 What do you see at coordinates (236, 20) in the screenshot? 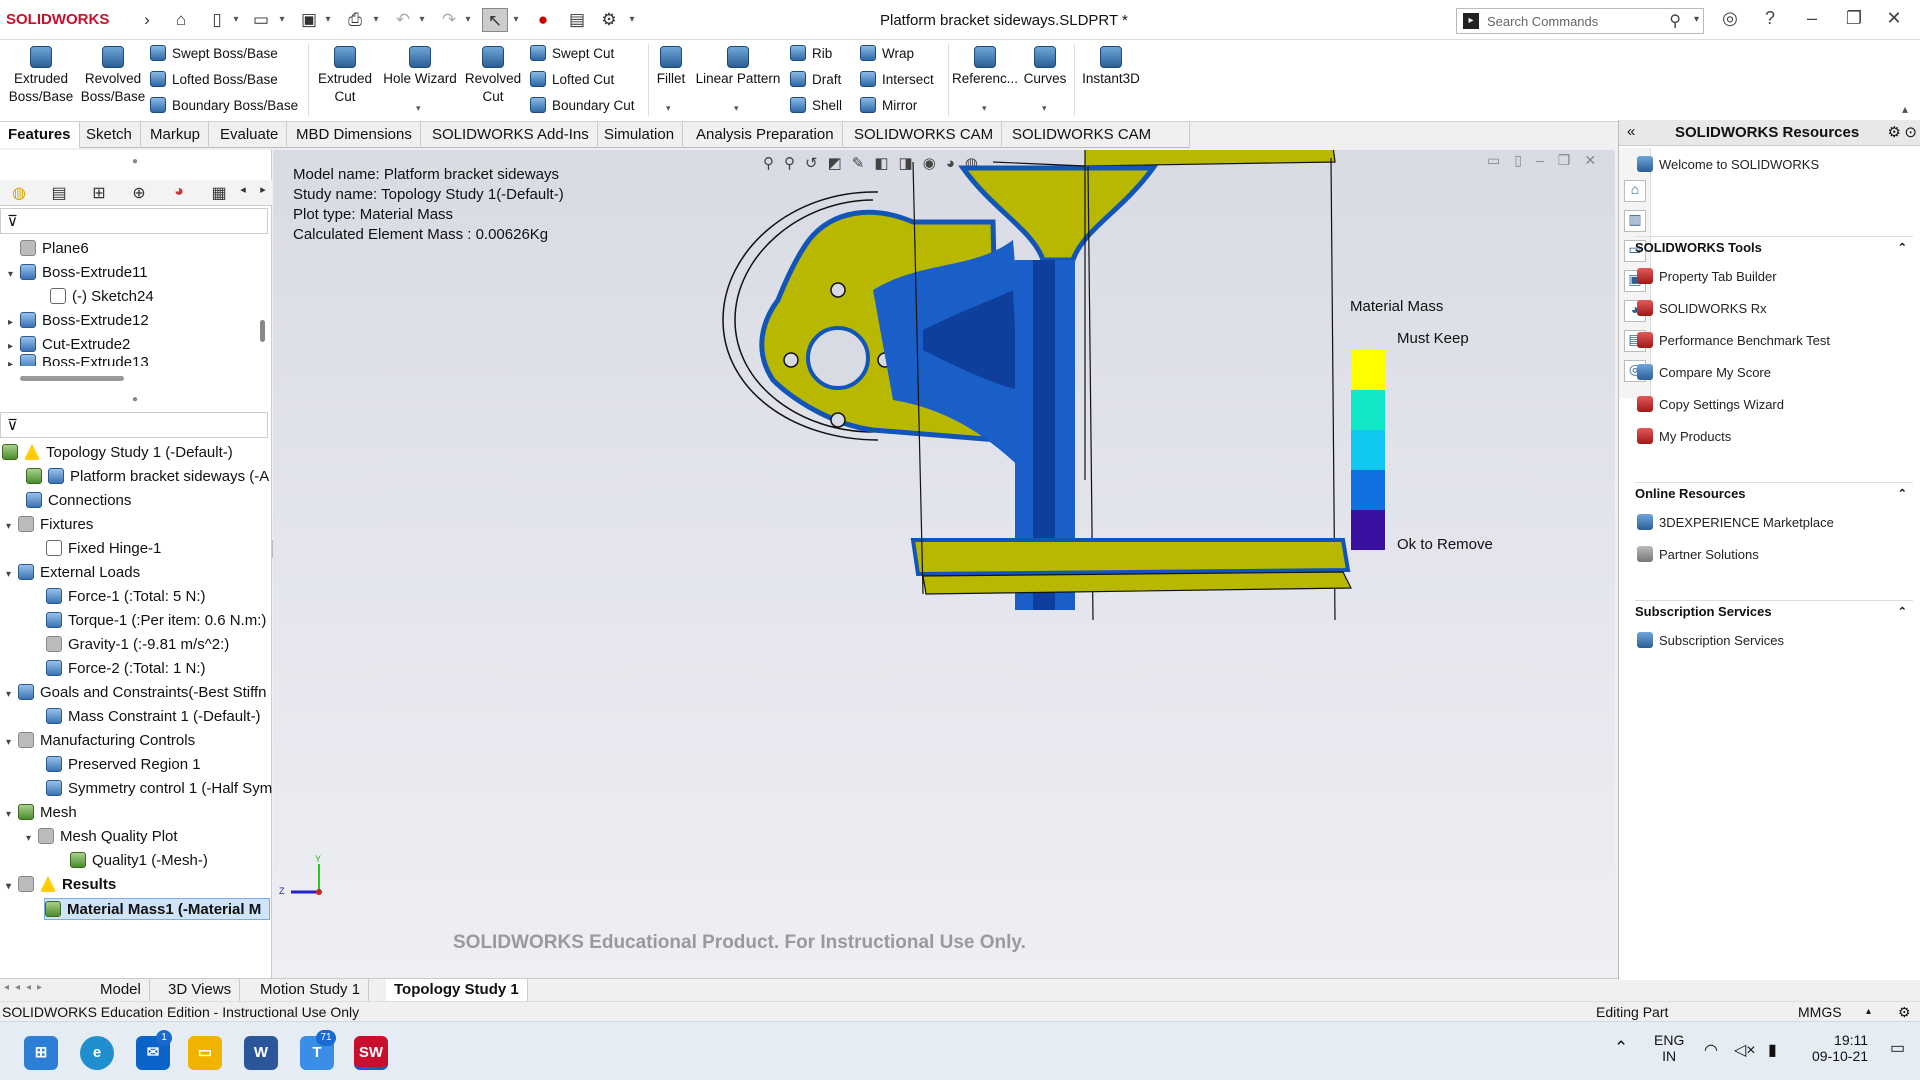
I see `new-dropdown-icon: ▾` at bounding box center [236, 20].